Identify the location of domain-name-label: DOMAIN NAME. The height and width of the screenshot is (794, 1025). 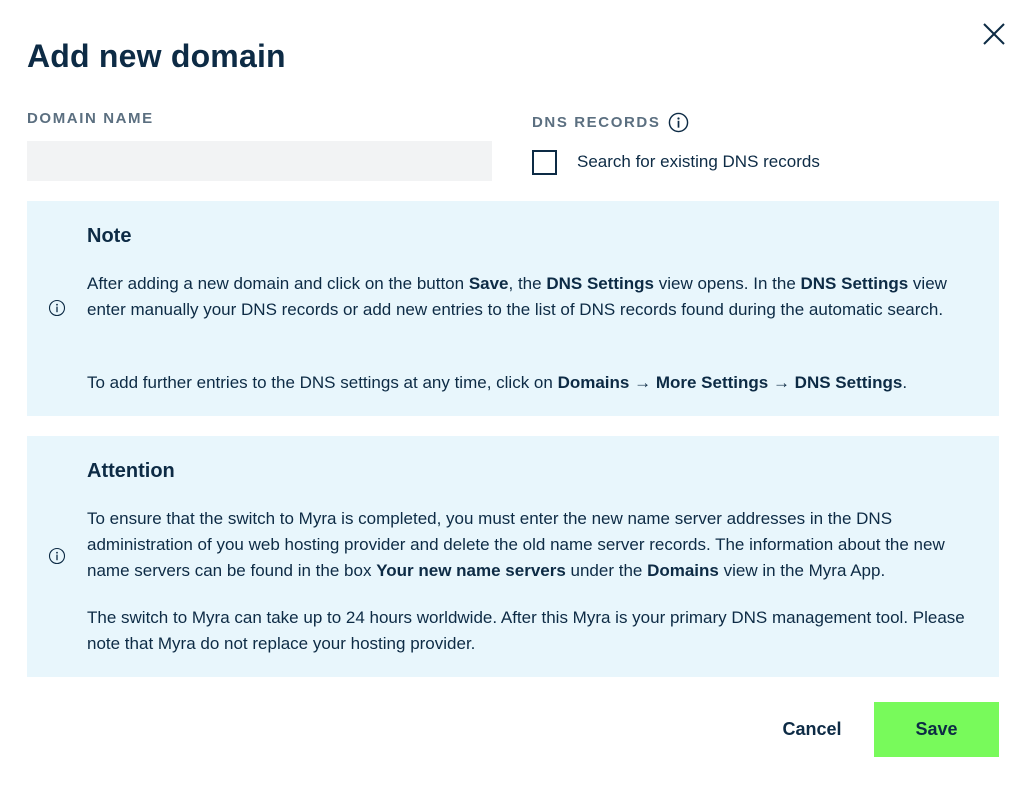
(90, 118).